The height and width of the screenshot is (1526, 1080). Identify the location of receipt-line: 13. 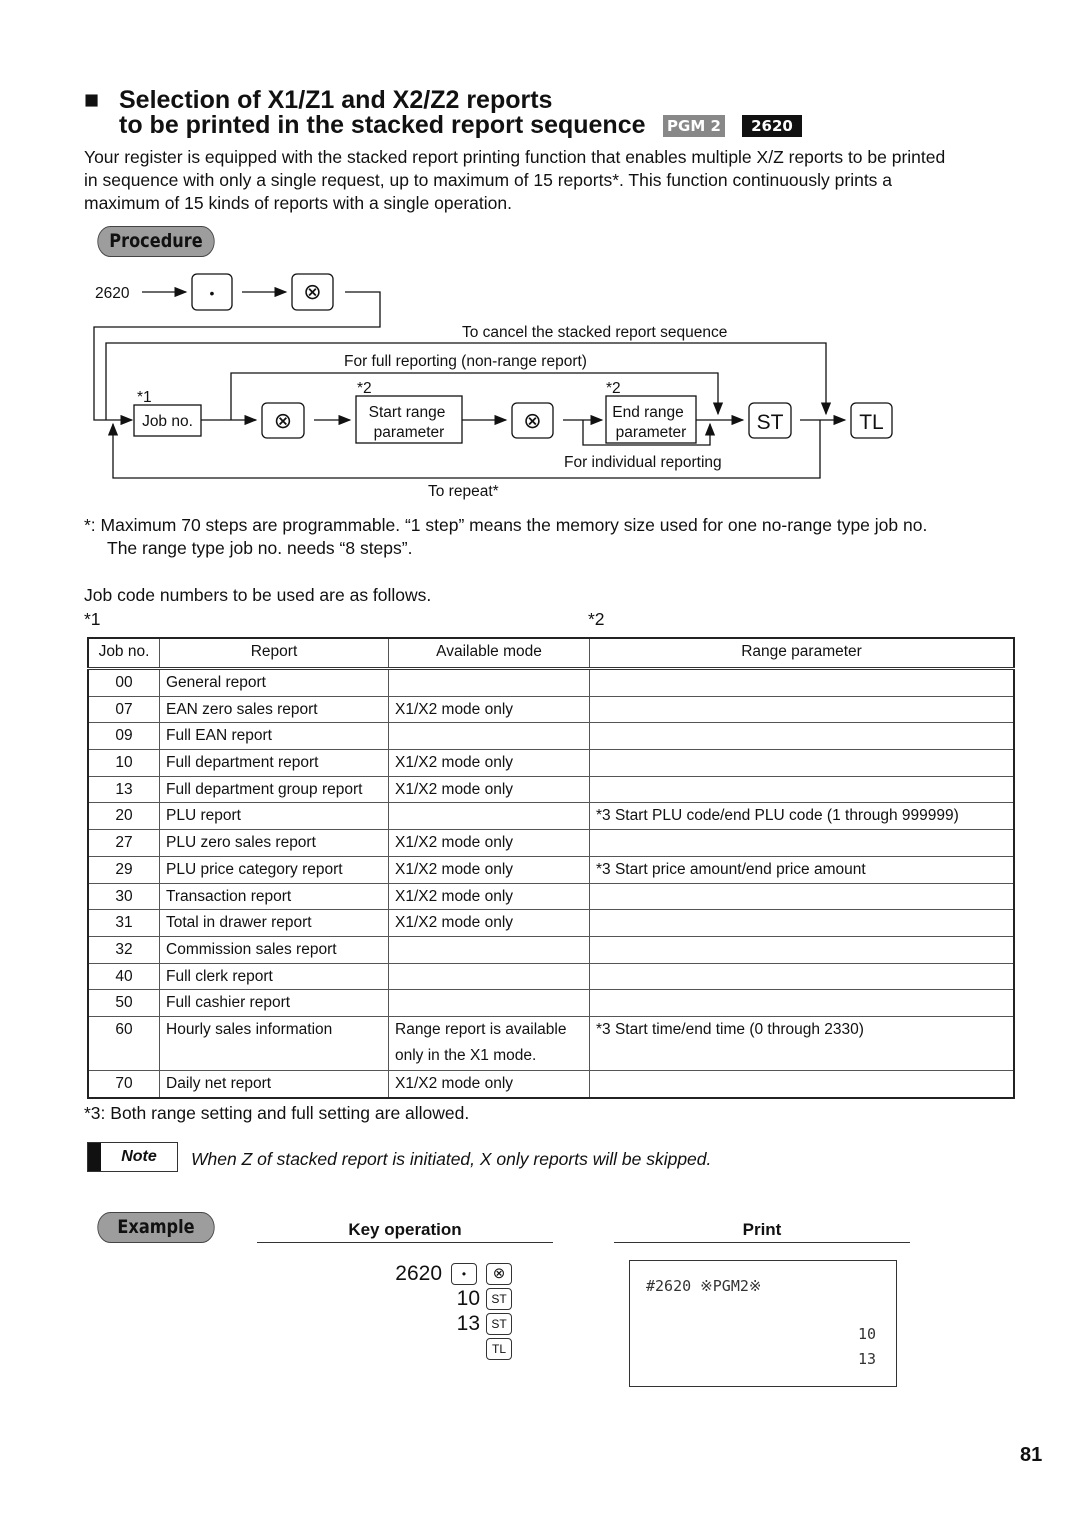
(866, 1359).